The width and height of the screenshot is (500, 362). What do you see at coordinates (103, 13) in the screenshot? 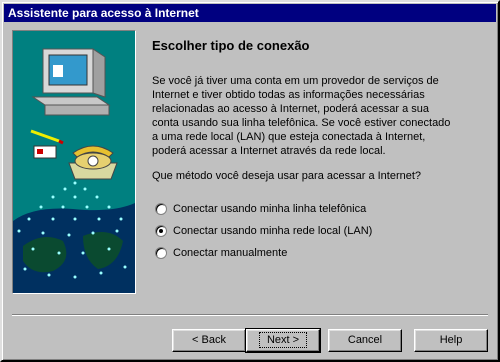
I see `window-title: Assistente para acesso à Internet` at bounding box center [103, 13].